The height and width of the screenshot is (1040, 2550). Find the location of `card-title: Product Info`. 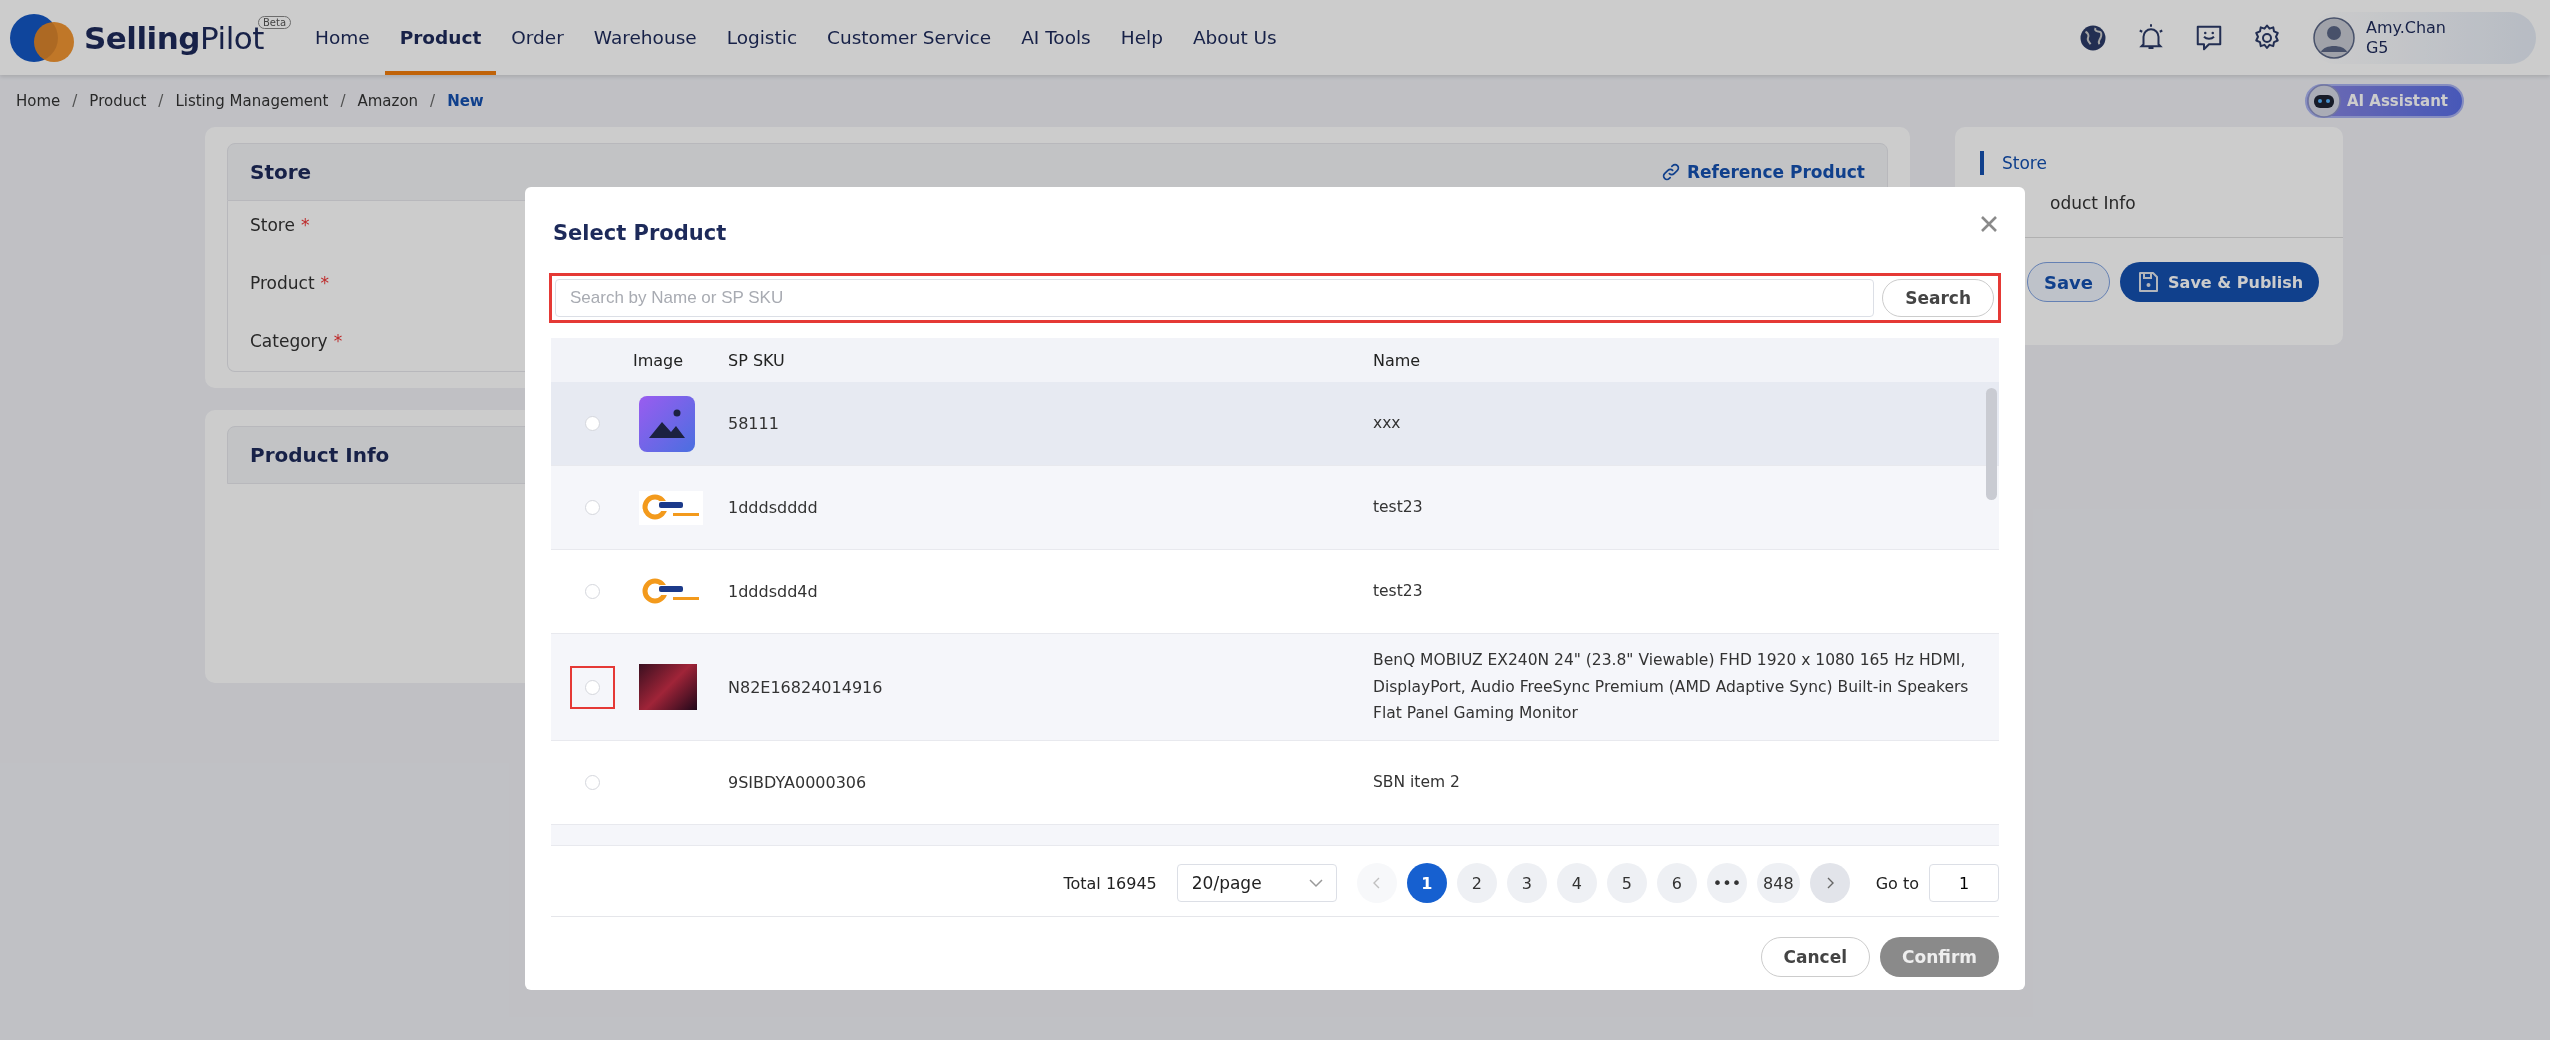

card-title: Product Info is located at coordinates (320, 455).